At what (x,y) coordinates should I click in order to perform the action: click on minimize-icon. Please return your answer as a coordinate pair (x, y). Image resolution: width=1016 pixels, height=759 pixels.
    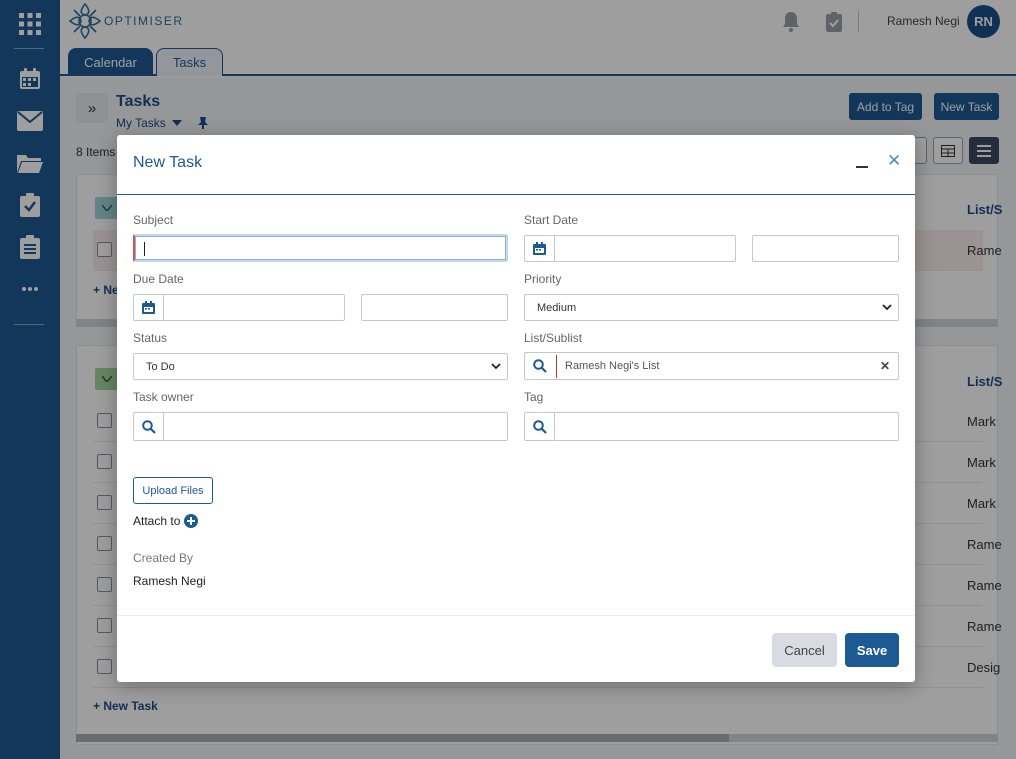
    Looking at the image, I should click on (862, 161).